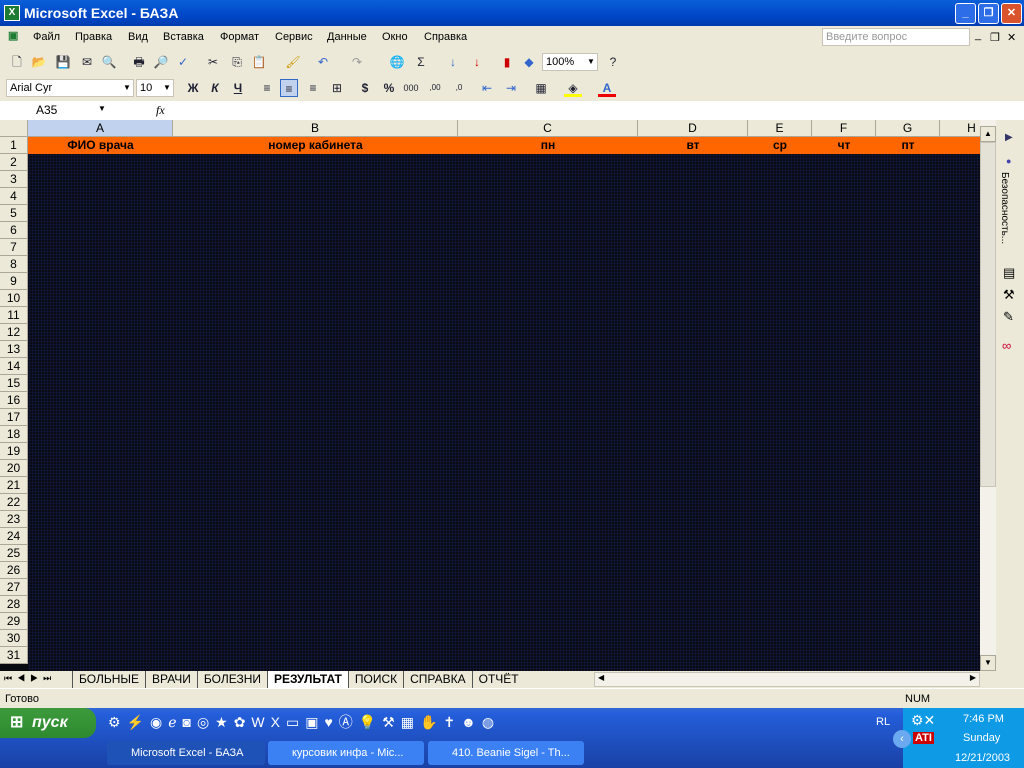  Describe the element at coordinates (1011, 37) in the screenshot. I see `doc-close-icon: ✕` at that location.